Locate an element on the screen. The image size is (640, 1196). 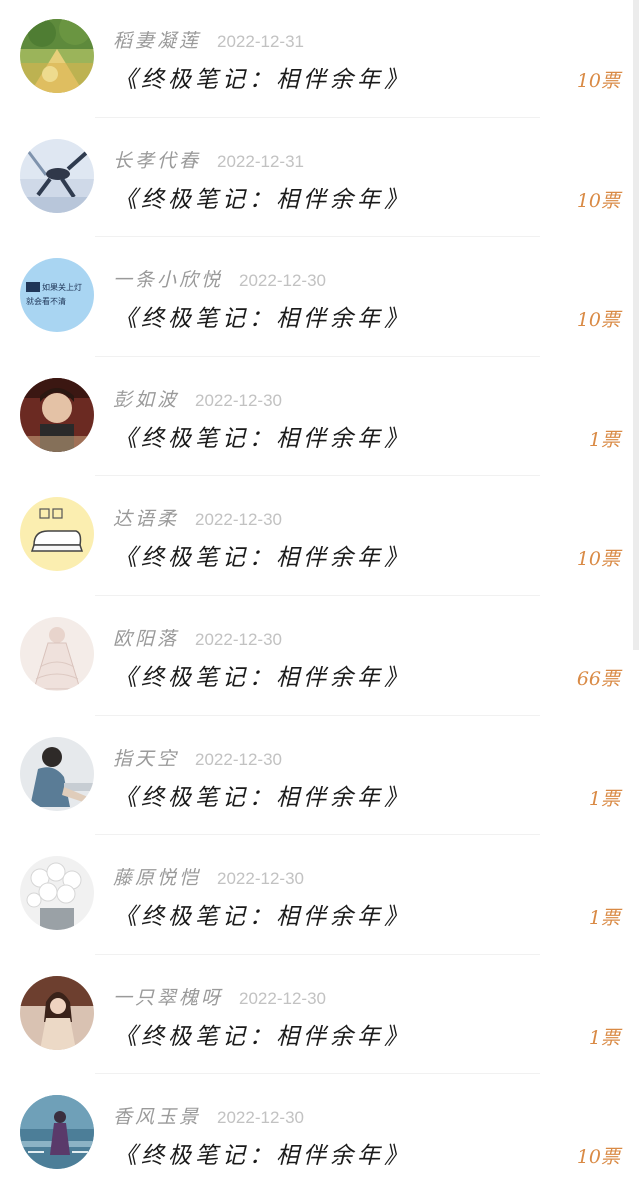
avatar-white-flowers-icon is located at coordinates (57, 893).